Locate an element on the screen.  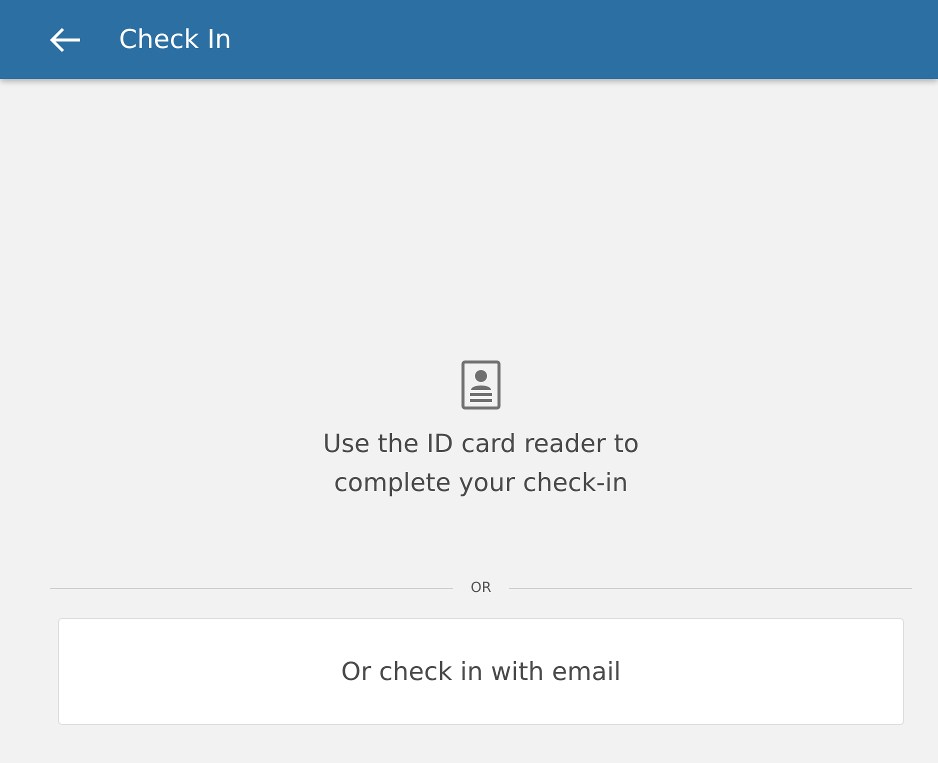
or-divider-label: OR is located at coordinates (481, 588).